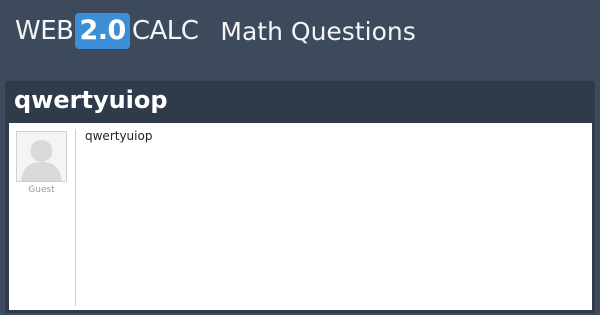  Describe the element at coordinates (317, 31) in the screenshot. I see `section-title: Math Questions` at that location.